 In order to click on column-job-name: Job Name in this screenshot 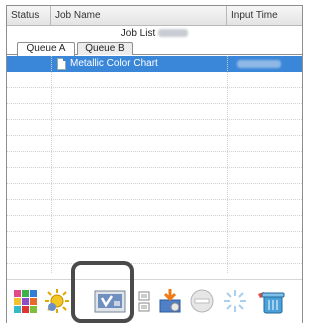, I will do `click(139, 15)`.